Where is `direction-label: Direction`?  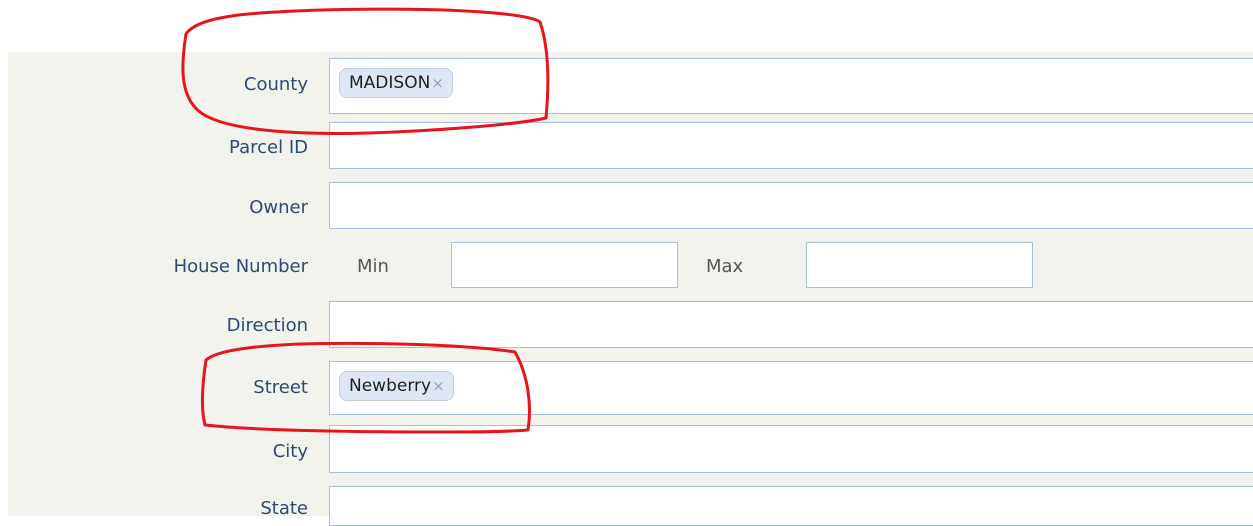 direction-label: Direction is located at coordinates (267, 325).